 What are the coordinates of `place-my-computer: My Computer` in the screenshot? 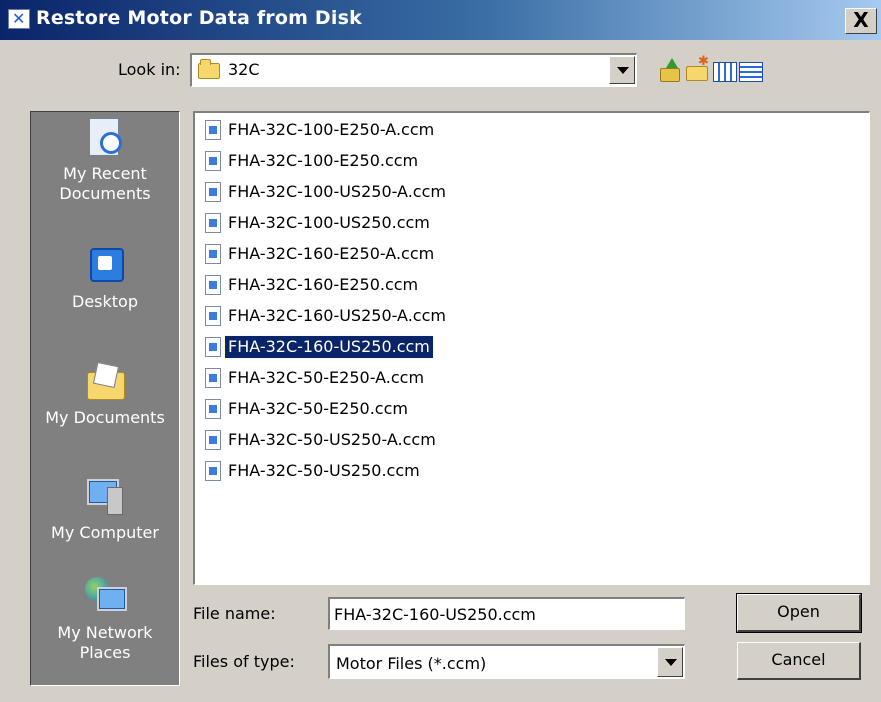 It's located at (105, 510).